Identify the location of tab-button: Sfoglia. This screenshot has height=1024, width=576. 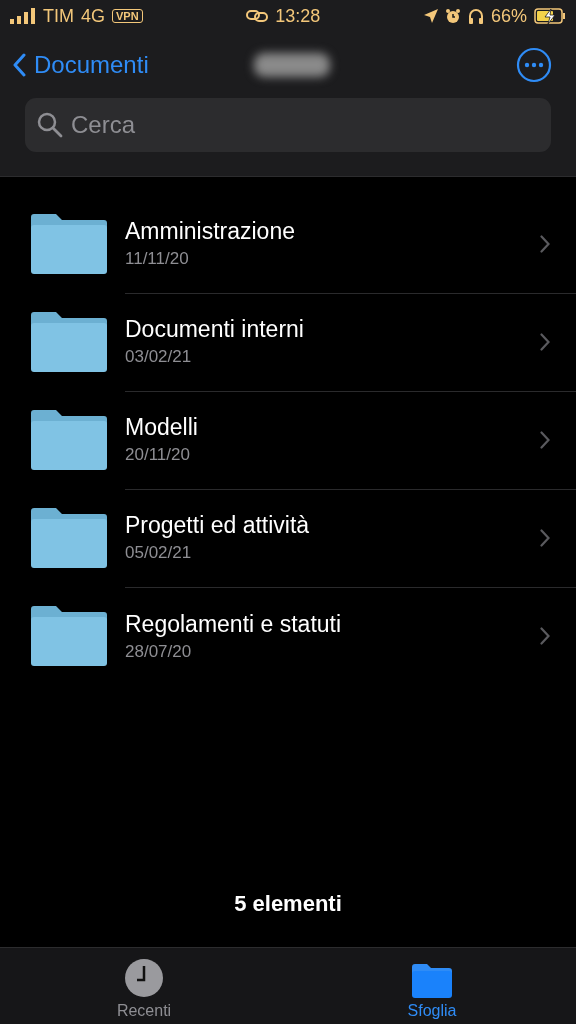
(432, 986).